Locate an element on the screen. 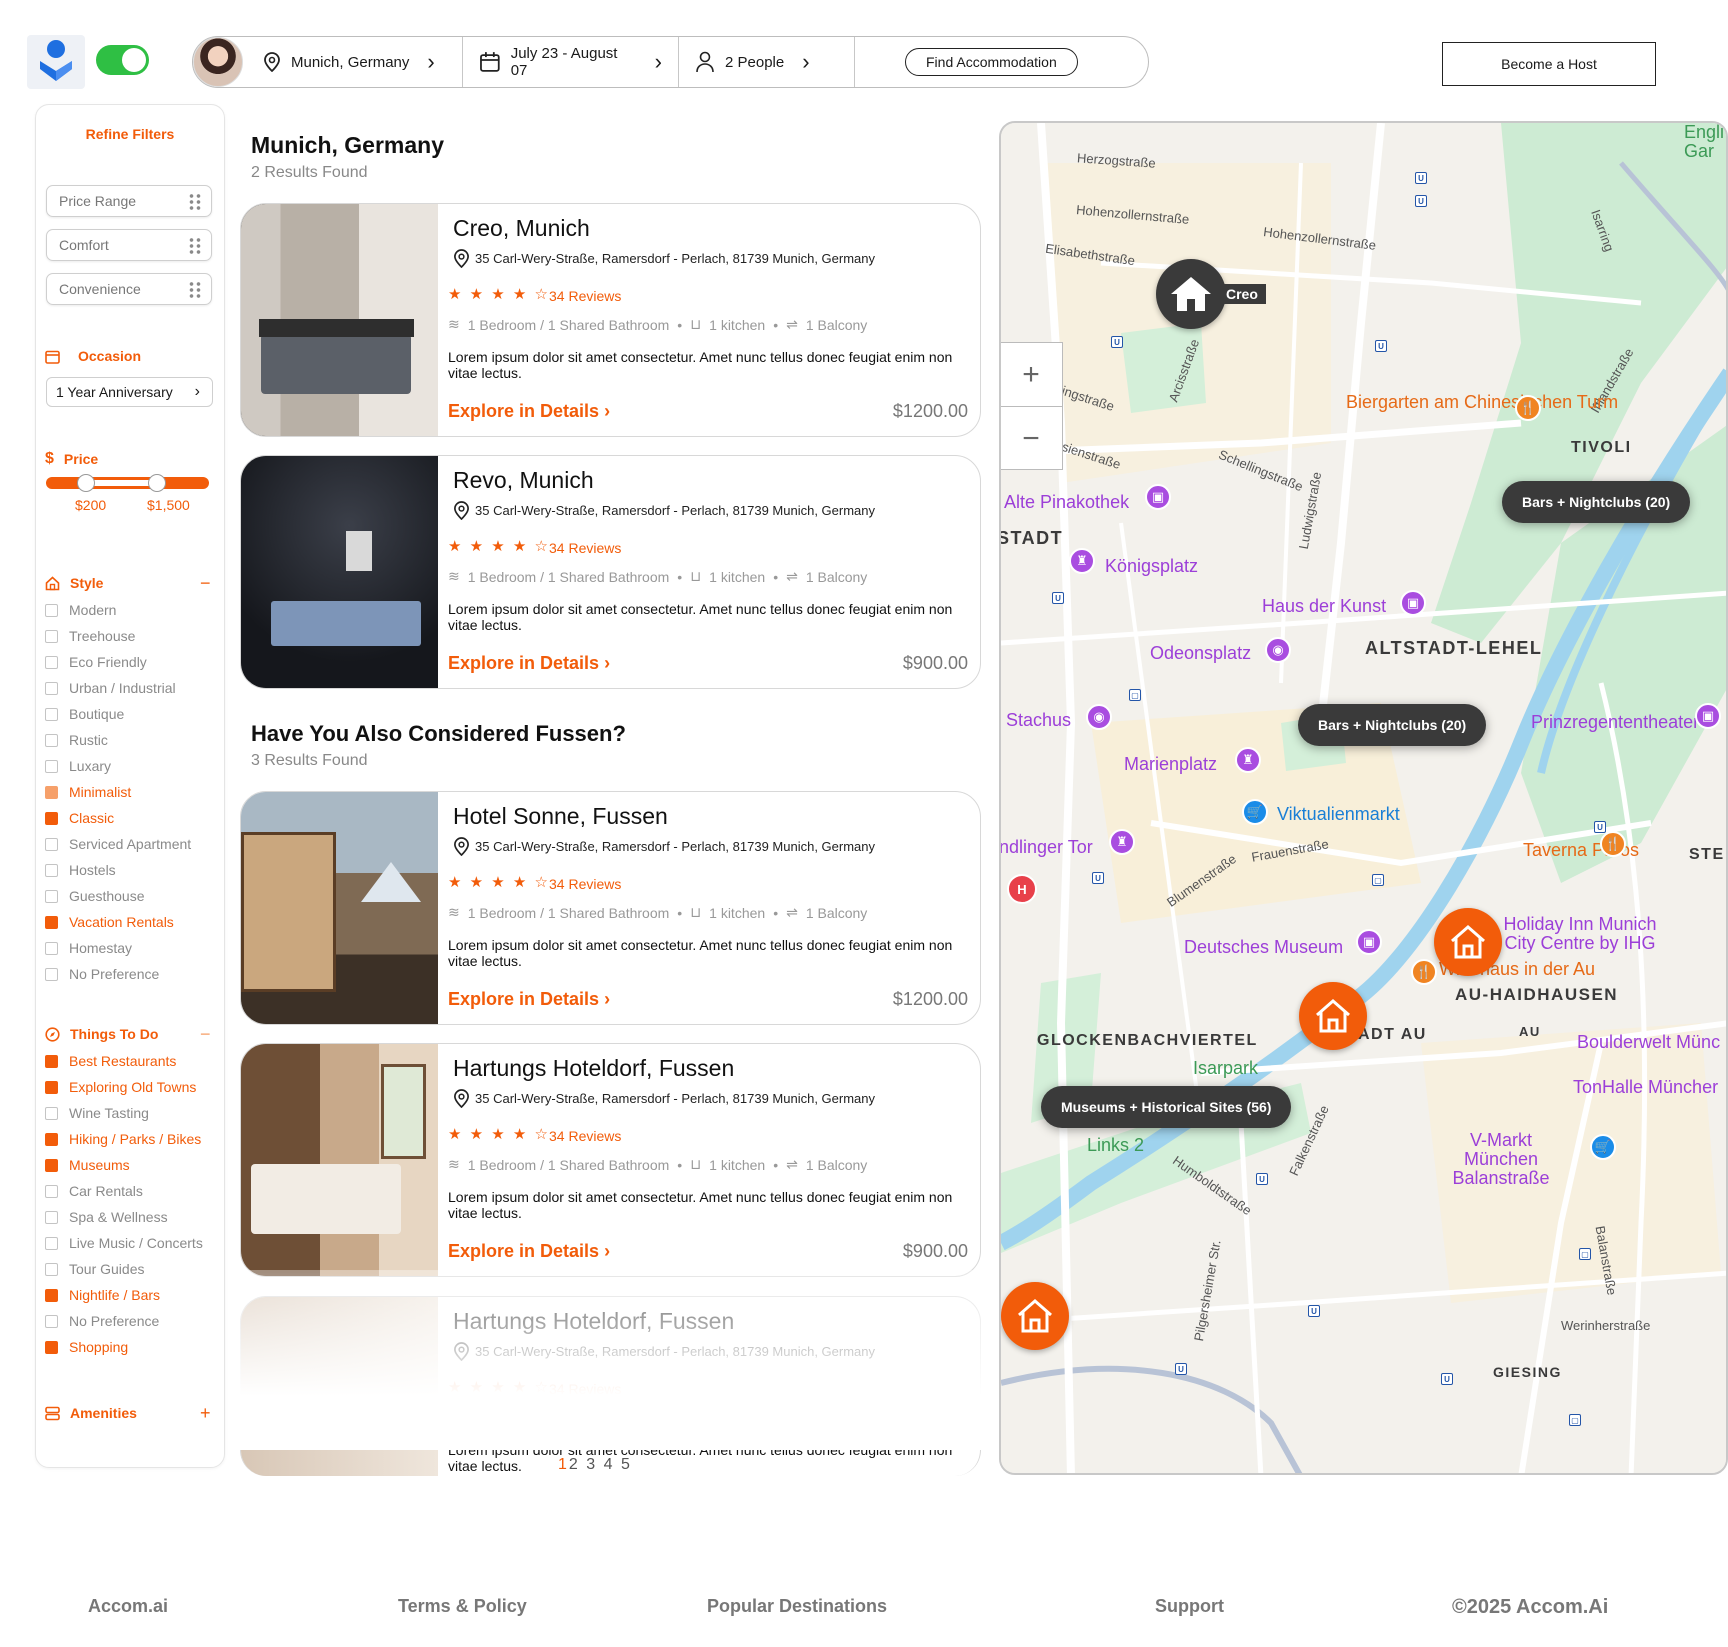 Image resolution: width=1728 pixels, height=1647 pixels. comfort-pill: Comfort is located at coordinates (129, 245).